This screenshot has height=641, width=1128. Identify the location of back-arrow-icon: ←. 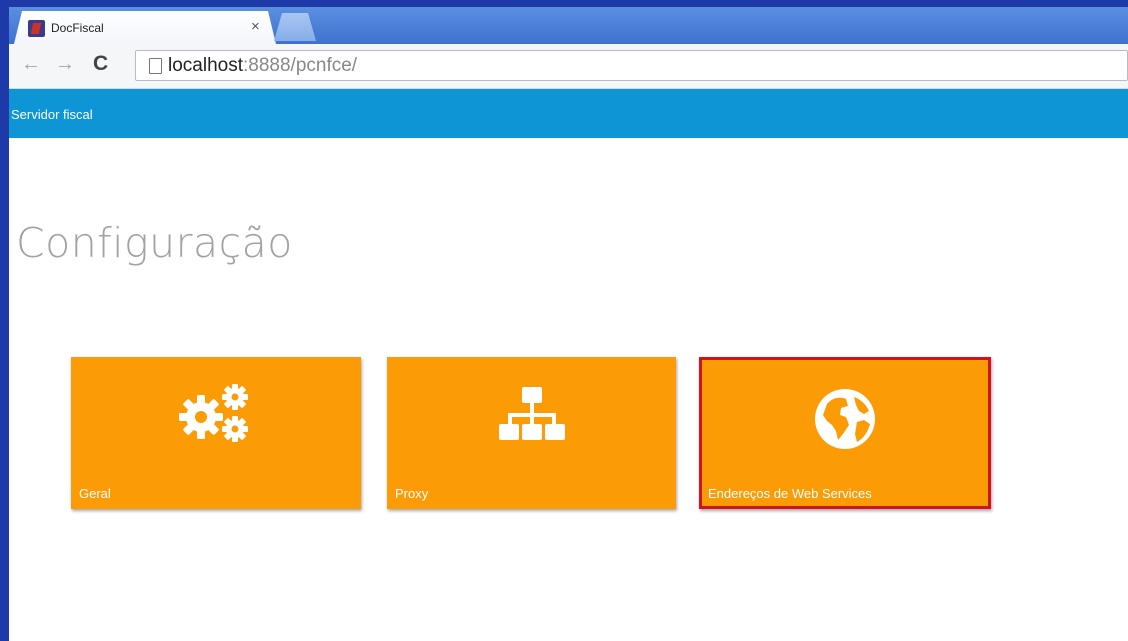
(31, 64).